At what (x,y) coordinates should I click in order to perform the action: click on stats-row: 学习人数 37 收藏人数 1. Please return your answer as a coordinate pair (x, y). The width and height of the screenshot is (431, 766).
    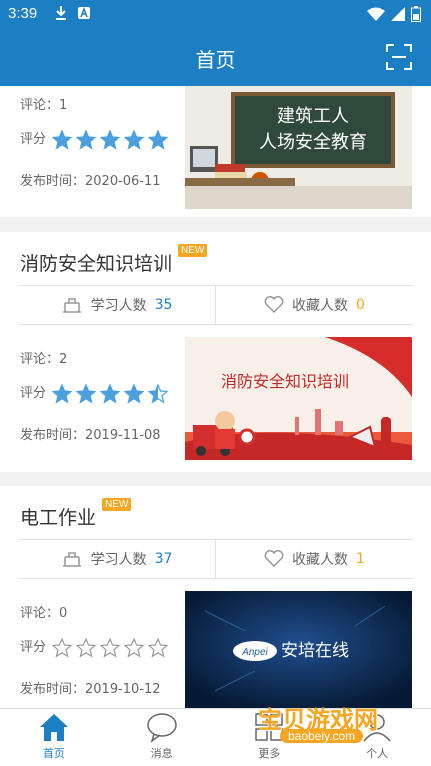
    Looking at the image, I should click on (215, 559).